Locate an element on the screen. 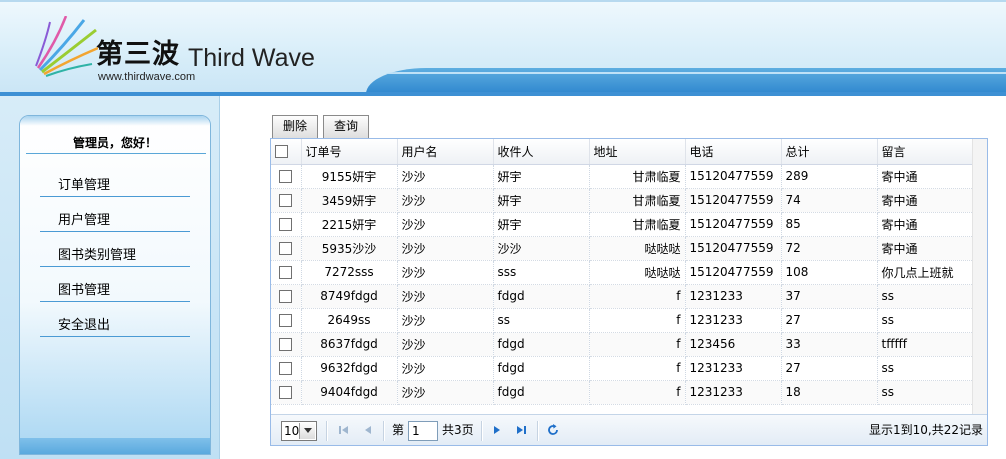 Image resolution: width=1006 pixels, height=459 pixels. sidebar-menu: 管理员，您好！ 订单管理 用户管理 图书类别管理 图书管理 安全退出 is located at coordinates (115, 285).